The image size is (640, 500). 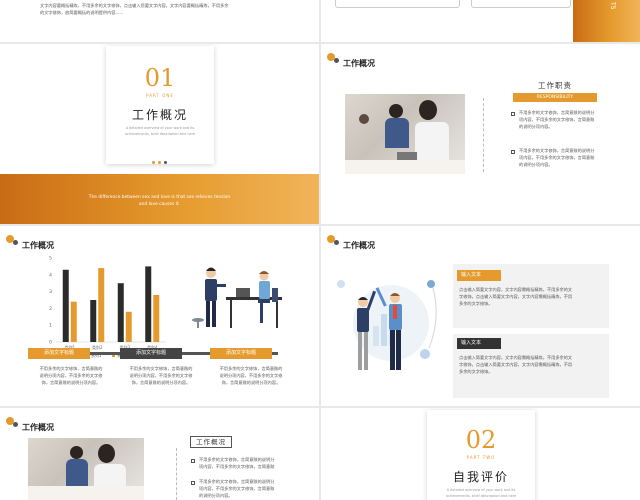 What do you see at coordinates (160, 95) in the screenshot?
I see `section-part: PART ONE` at bounding box center [160, 95].